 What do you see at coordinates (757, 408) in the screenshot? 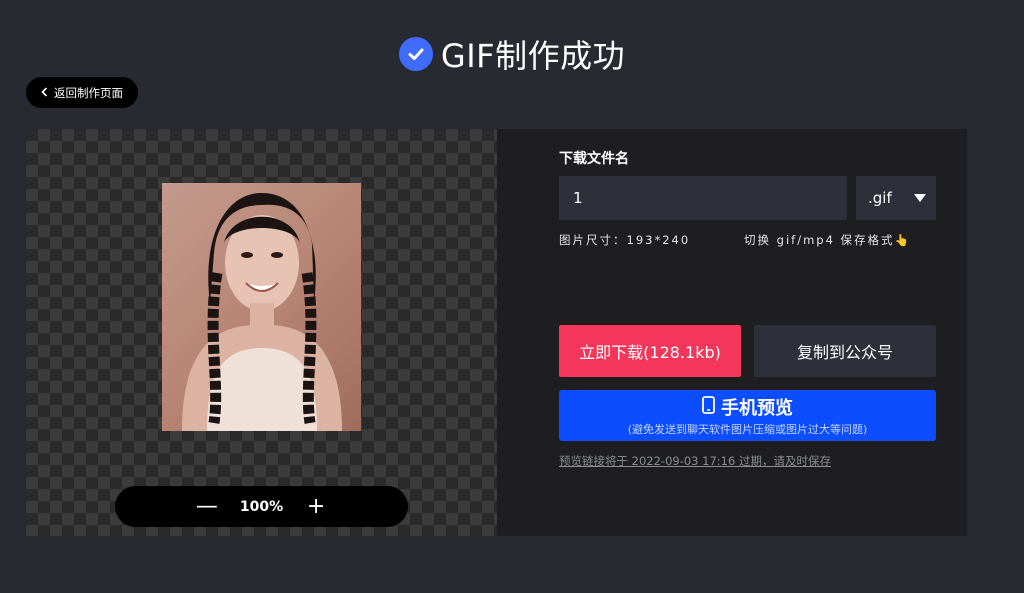
I see `mobile-preview-label: 手机预览` at bounding box center [757, 408].